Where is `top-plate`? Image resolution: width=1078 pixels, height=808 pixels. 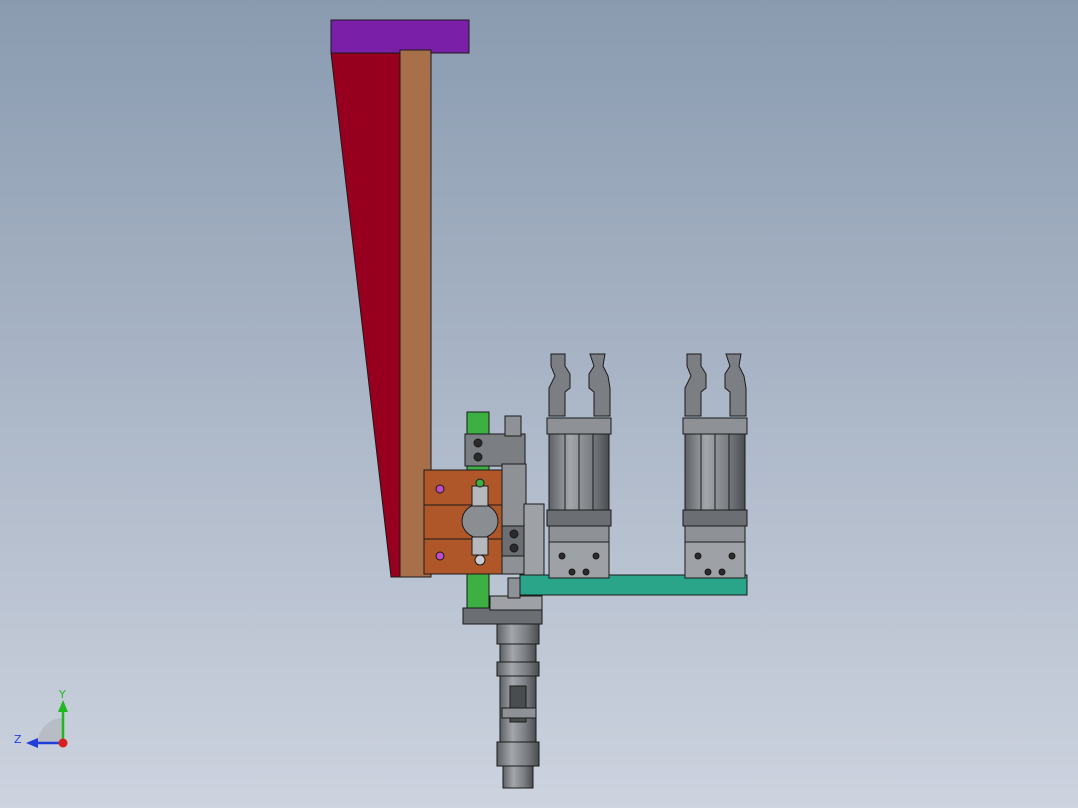 top-plate is located at coordinates (400, 36).